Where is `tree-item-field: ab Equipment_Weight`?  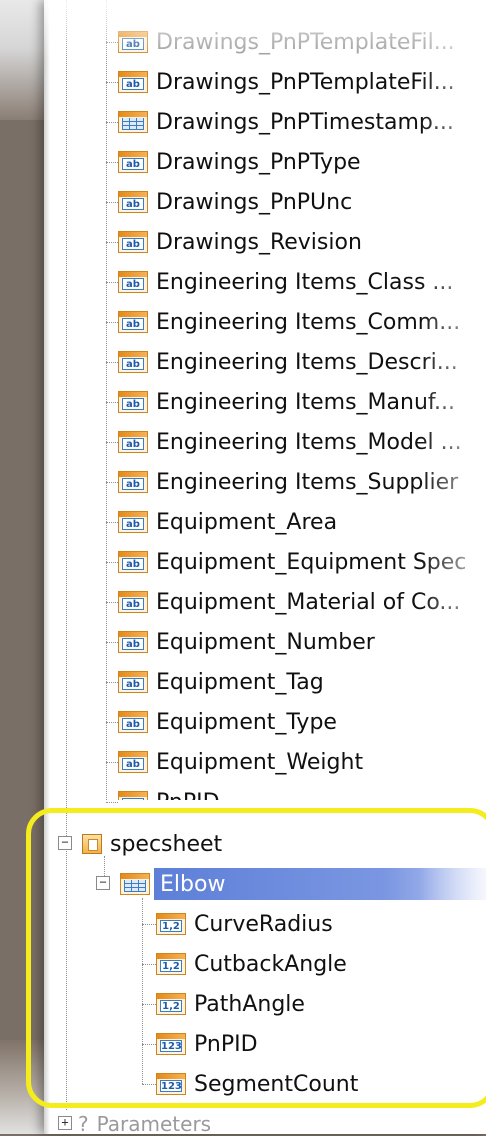
tree-item-field: ab Equipment_Weight is located at coordinates (240, 762).